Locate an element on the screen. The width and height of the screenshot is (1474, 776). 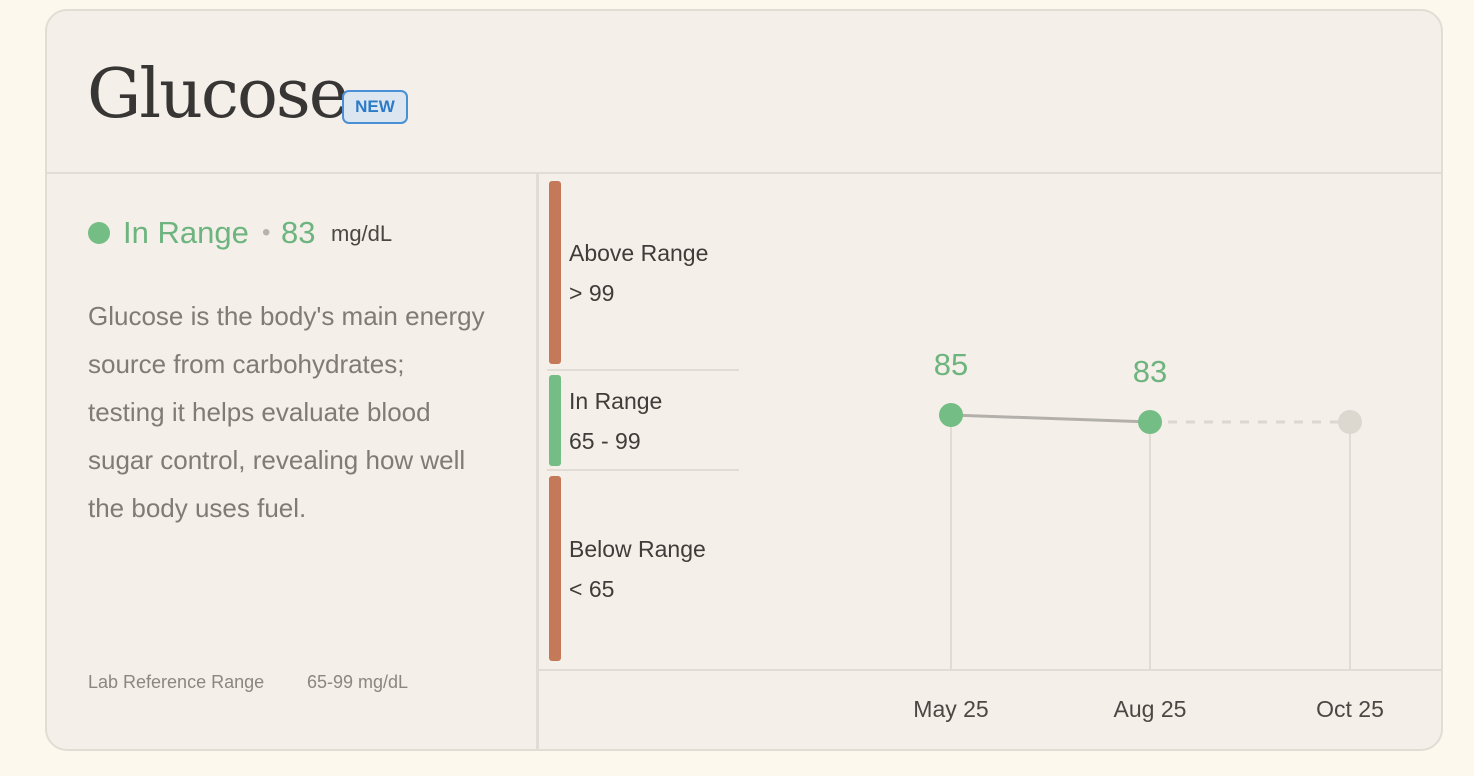
data-label: 83 is located at coordinates (1150, 371).